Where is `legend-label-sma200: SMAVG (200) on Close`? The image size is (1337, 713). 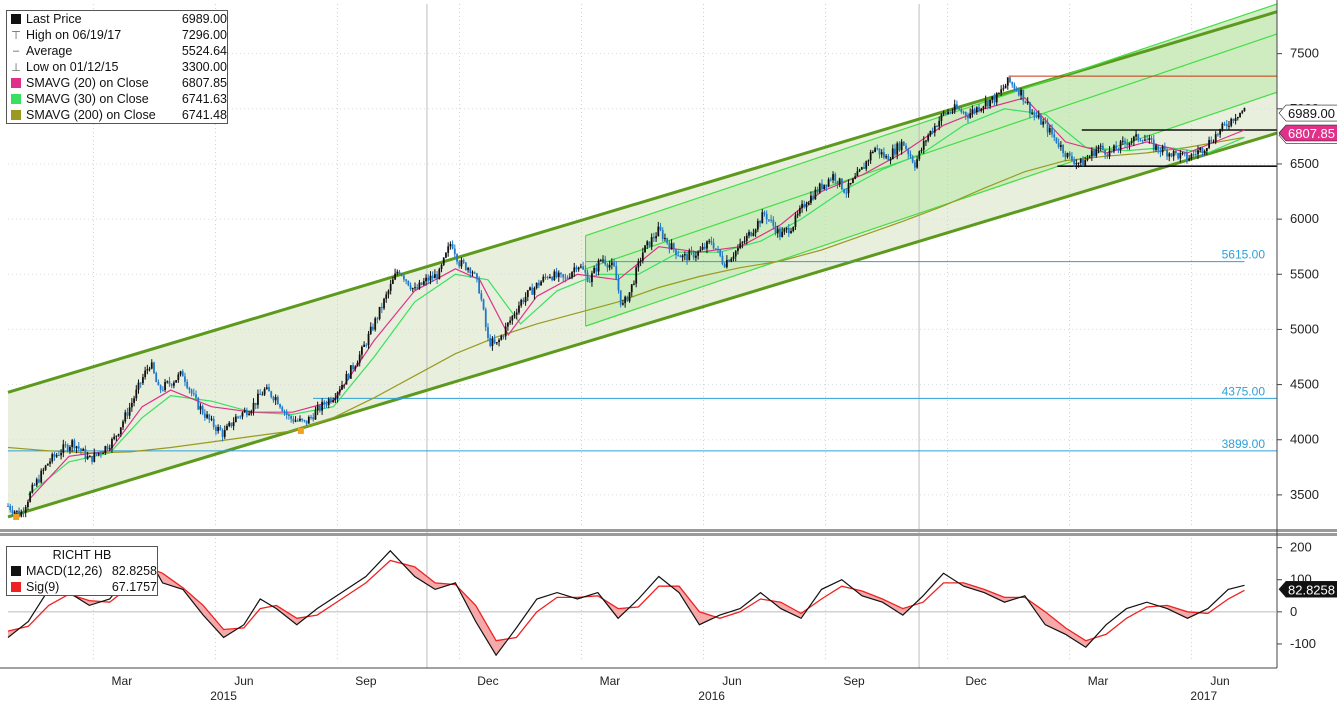
legend-label-sma200: SMAVG (200) on Close is located at coordinates (91, 115).